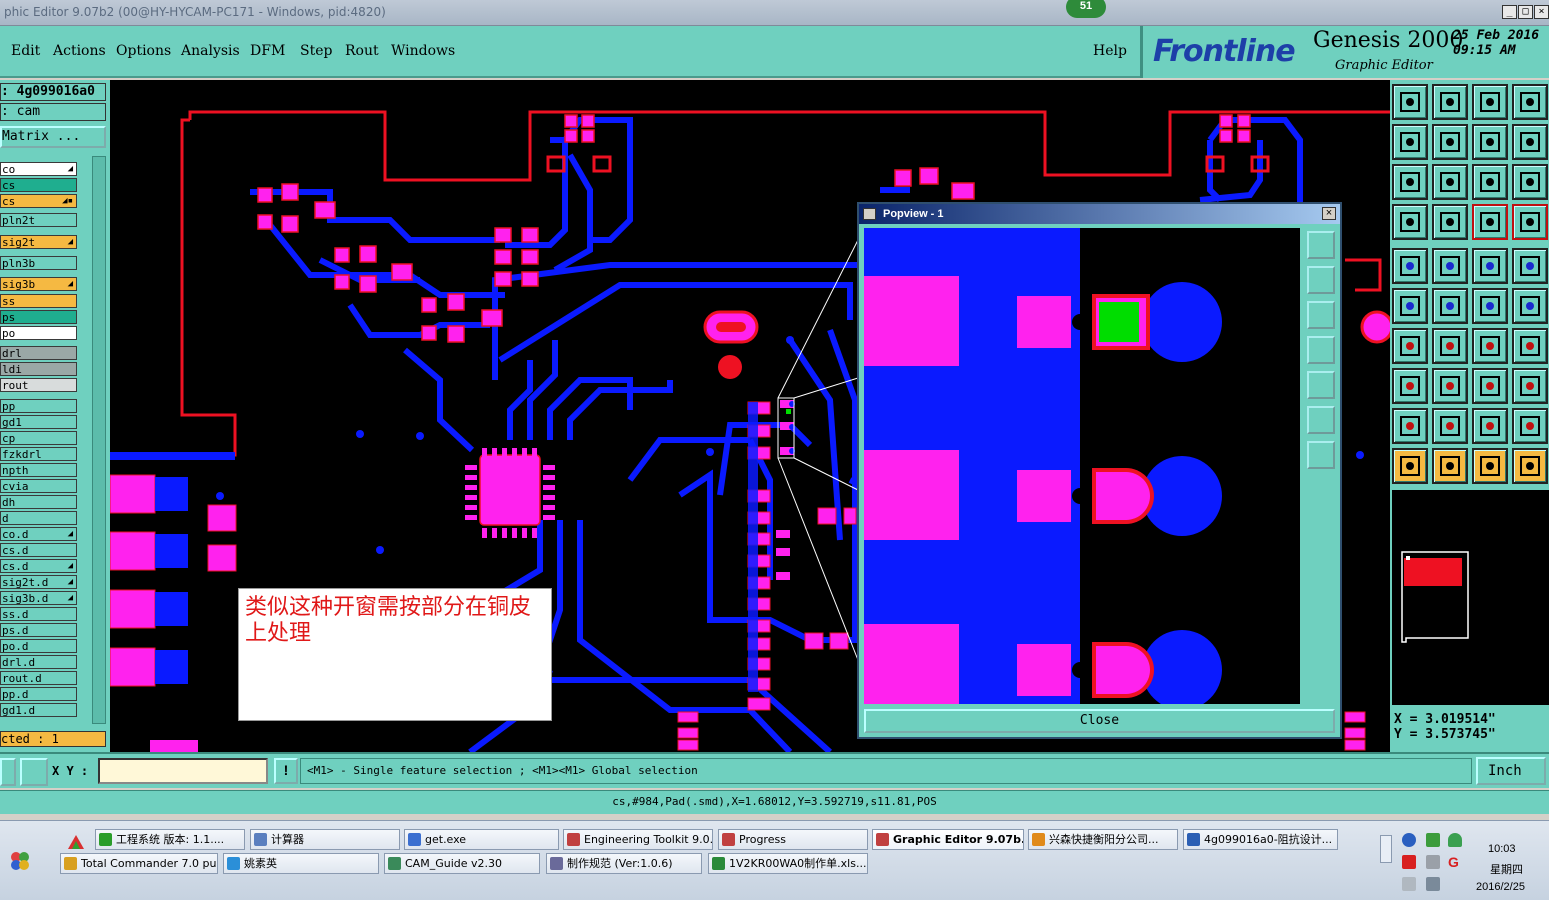  What do you see at coordinates (362, 51) in the screenshot?
I see `menu-rout: Rout` at bounding box center [362, 51].